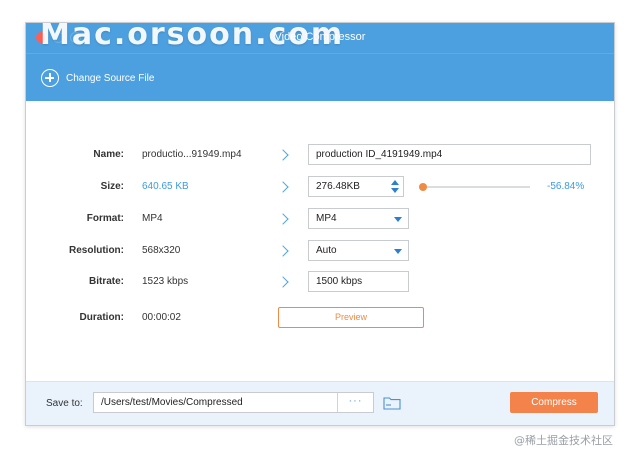 This screenshot has height=454, width=640. What do you see at coordinates (101, 317) in the screenshot?
I see `duration-label: Duration:` at bounding box center [101, 317].